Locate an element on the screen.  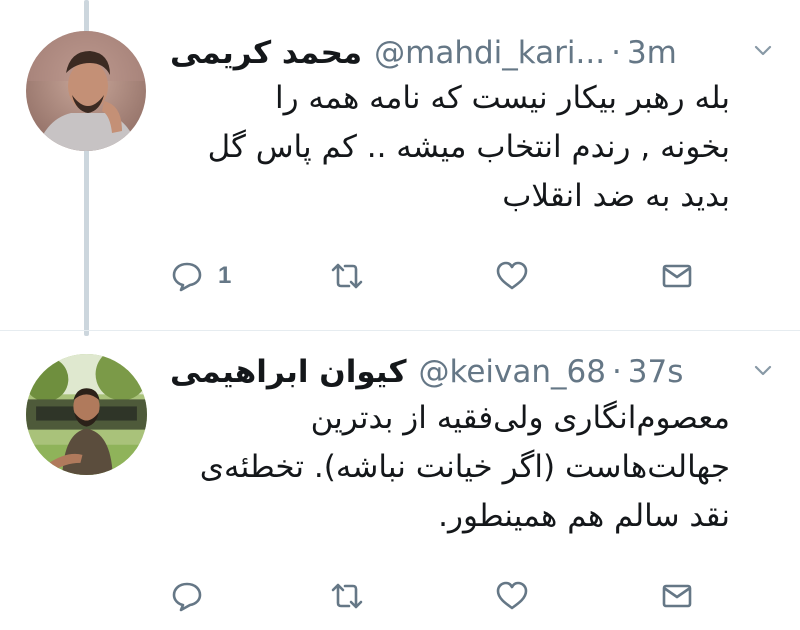
timestamp: 3m is located at coordinates (652, 53).